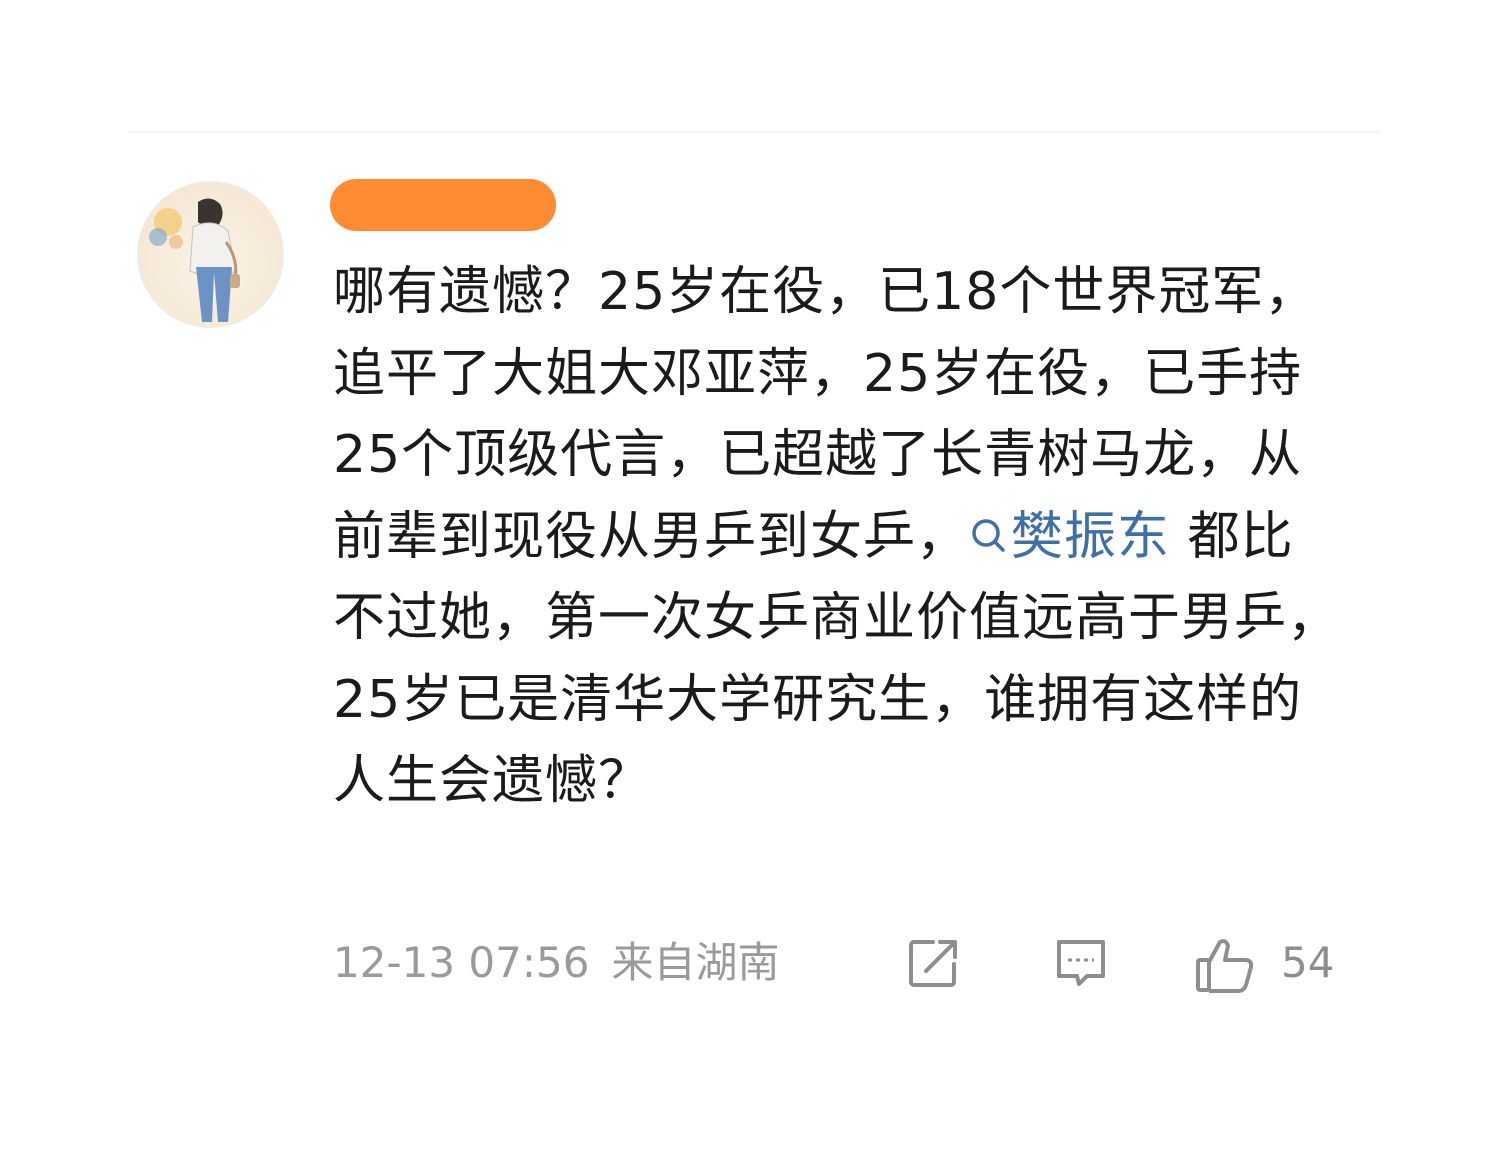 The height and width of the screenshot is (1153, 1508). What do you see at coordinates (1307, 963) in the screenshot?
I see `like-count: 54` at bounding box center [1307, 963].